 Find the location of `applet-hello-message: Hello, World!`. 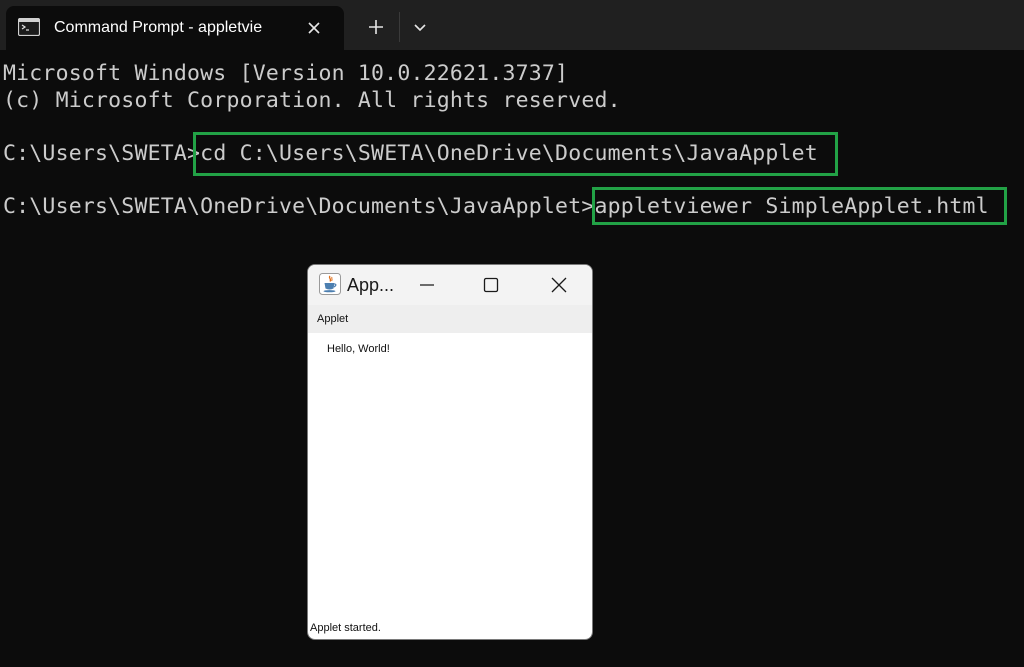

applet-hello-message: Hello, World! is located at coordinates (358, 349).